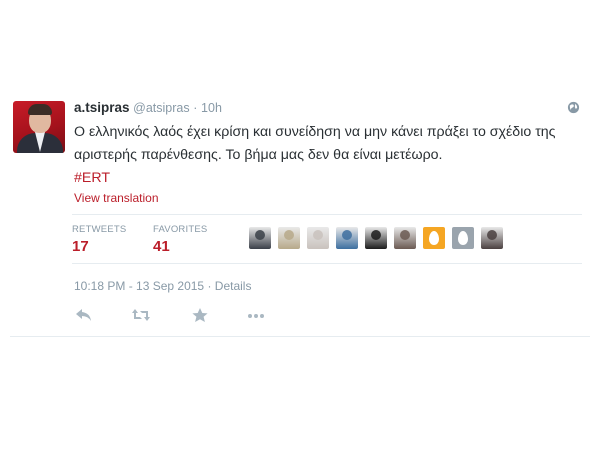  What do you see at coordinates (84, 315) in the screenshot?
I see `reply-icon` at bounding box center [84, 315].